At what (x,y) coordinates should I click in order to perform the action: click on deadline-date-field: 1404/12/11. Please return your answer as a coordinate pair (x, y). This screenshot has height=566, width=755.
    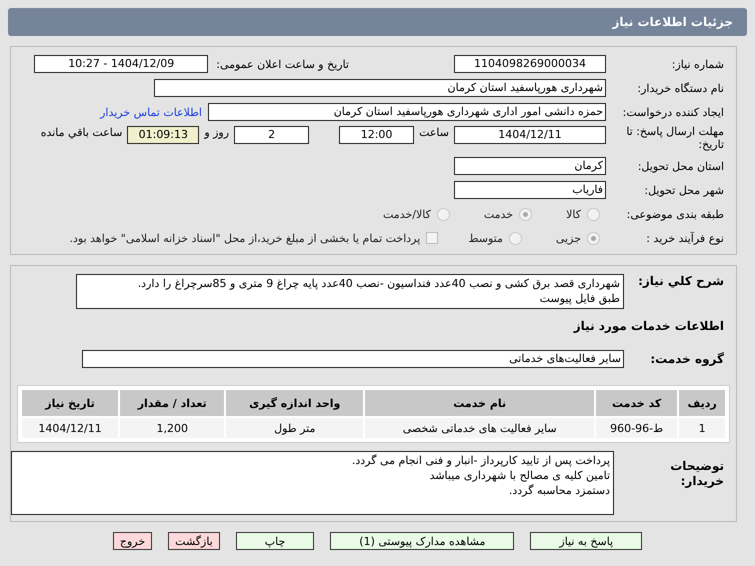
    Looking at the image, I should click on (530, 135).